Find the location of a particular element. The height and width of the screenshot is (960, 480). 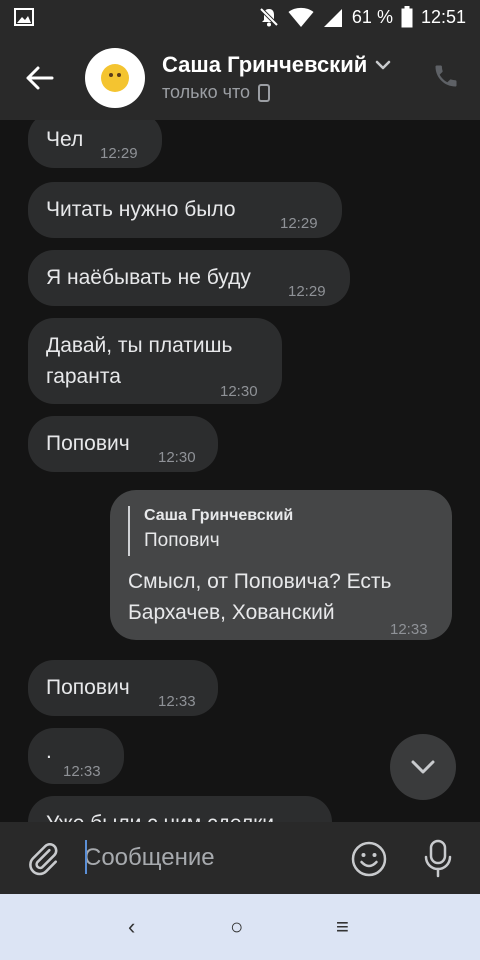

message-text: . is located at coordinates (49, 751).